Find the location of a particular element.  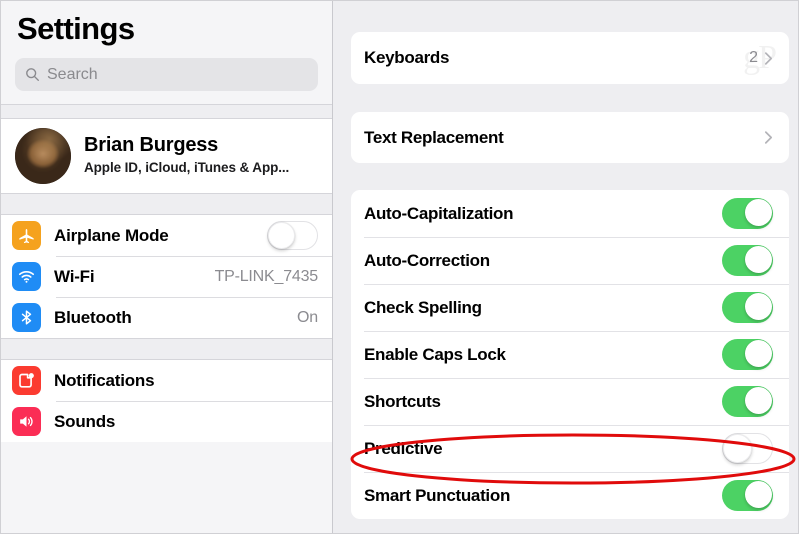

sidebar-item-label: Bluetooth is located at coordinates (93, 317).